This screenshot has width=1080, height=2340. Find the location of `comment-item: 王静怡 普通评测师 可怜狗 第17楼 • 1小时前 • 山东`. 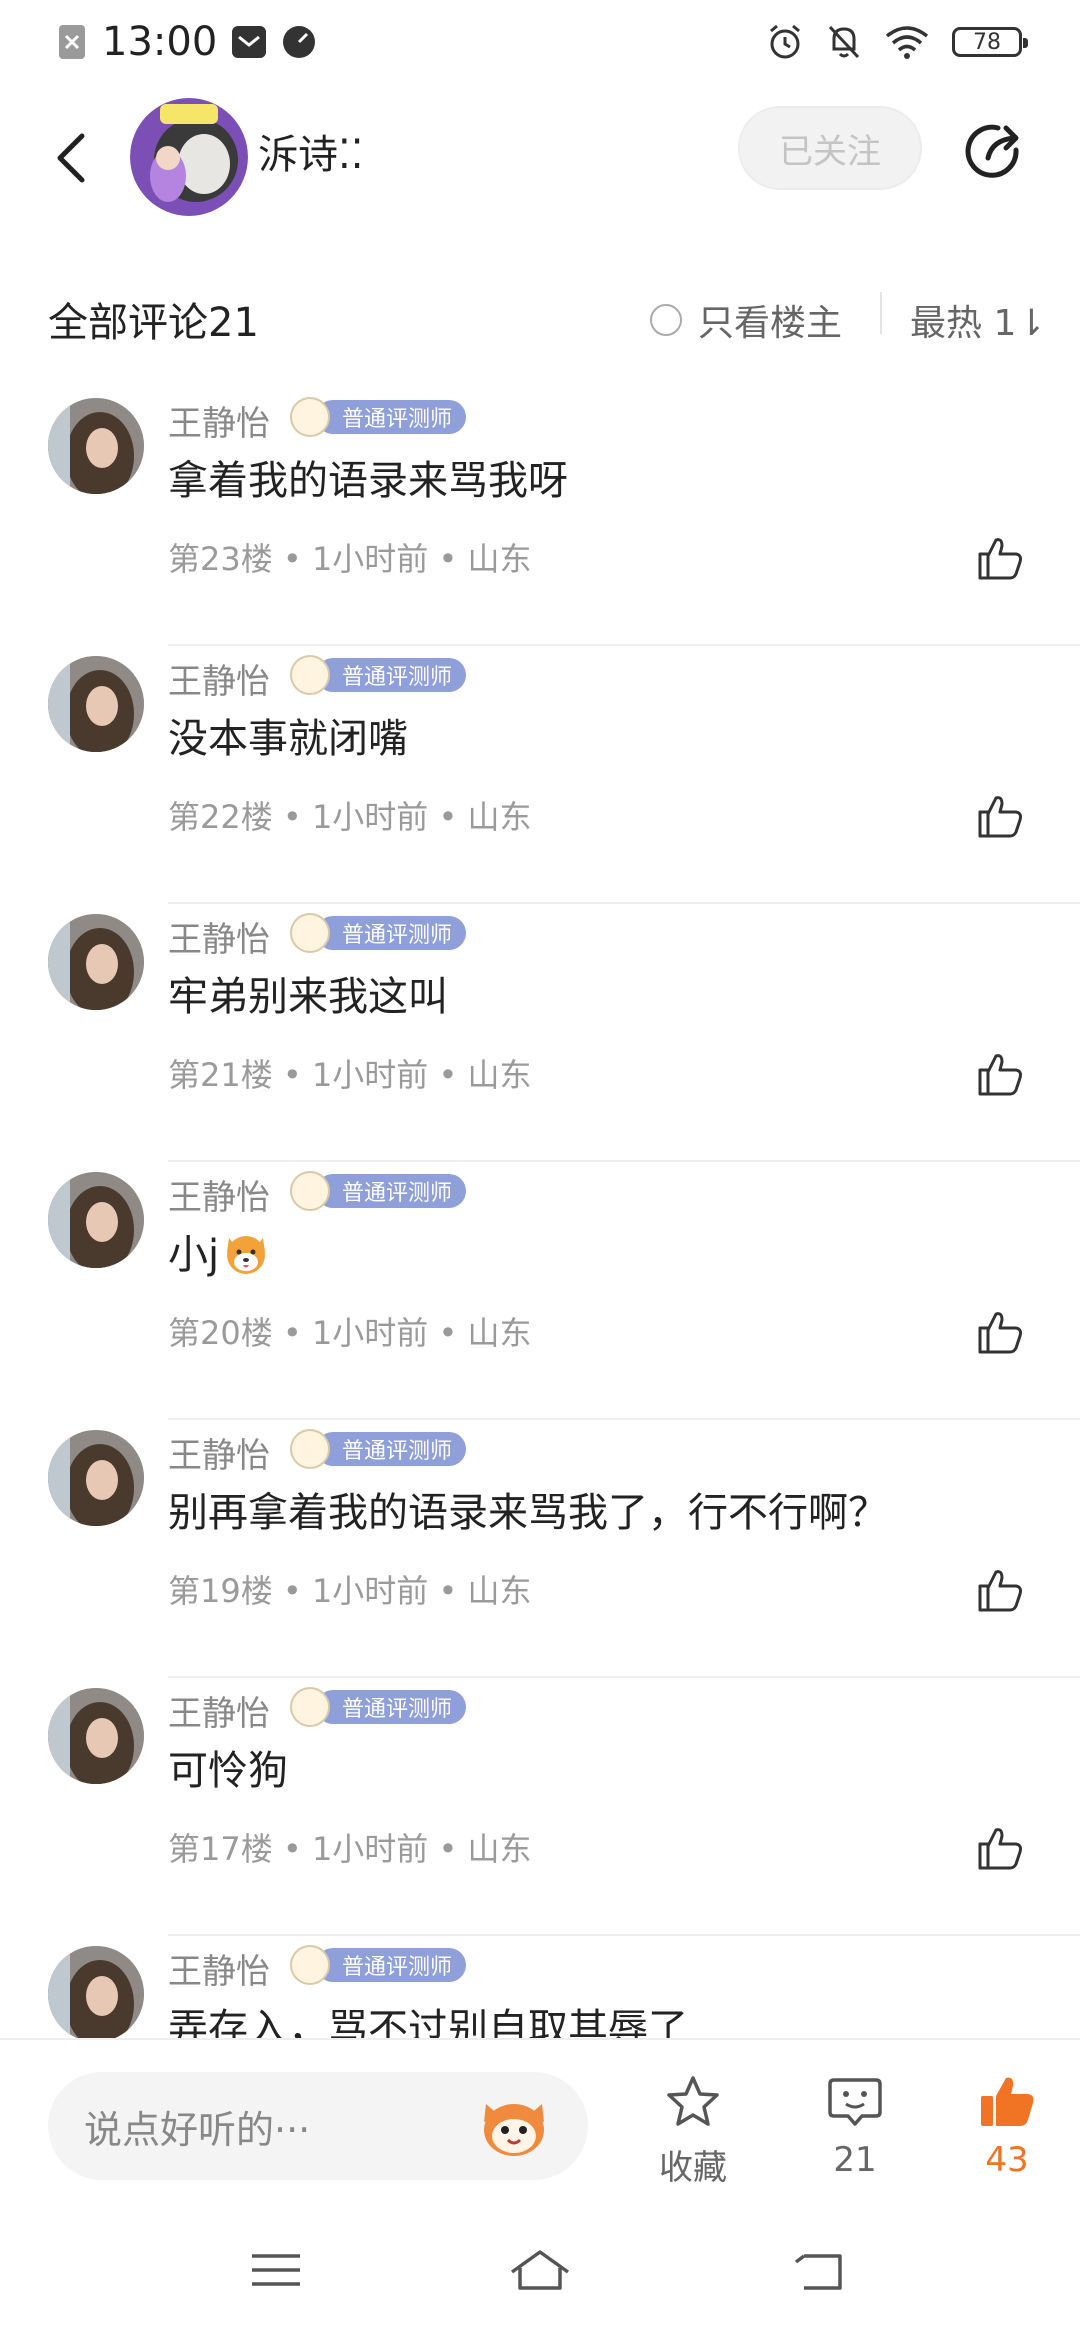

comment-item: 王静怡 普通评测师 可怜狗 第17楼 • 1小时前 • 山东 is located at coordinates (540, 1807).